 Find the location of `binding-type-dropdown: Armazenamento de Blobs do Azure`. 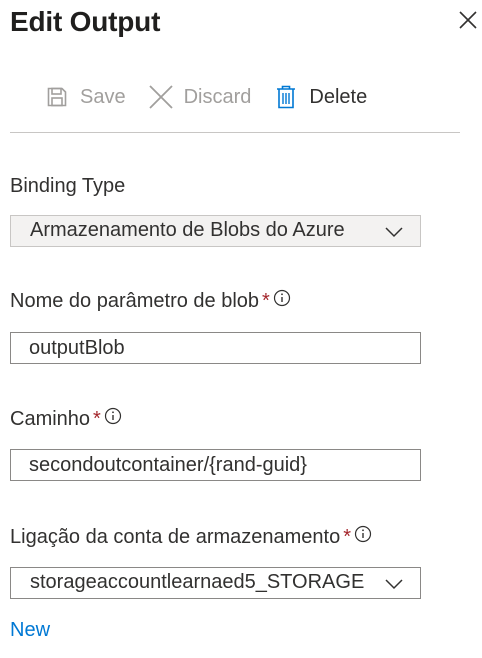

binding-type-dropdown: Armazenamento de Blobs do Azure is located at coordinates (215, 231).